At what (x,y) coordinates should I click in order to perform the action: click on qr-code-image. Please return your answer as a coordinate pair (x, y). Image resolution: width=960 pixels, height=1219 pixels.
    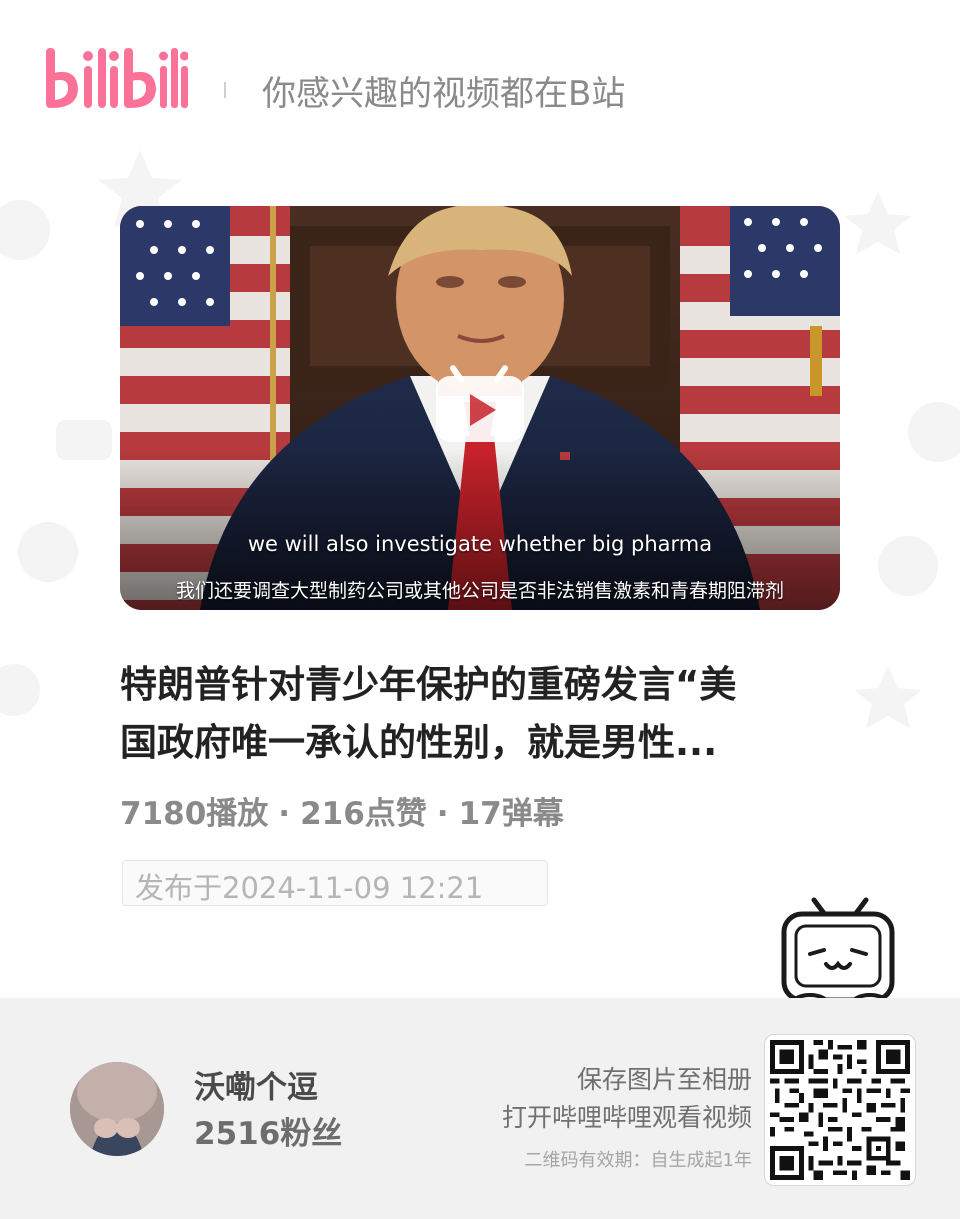
    Looking at the image, I should click on (840, 1110).